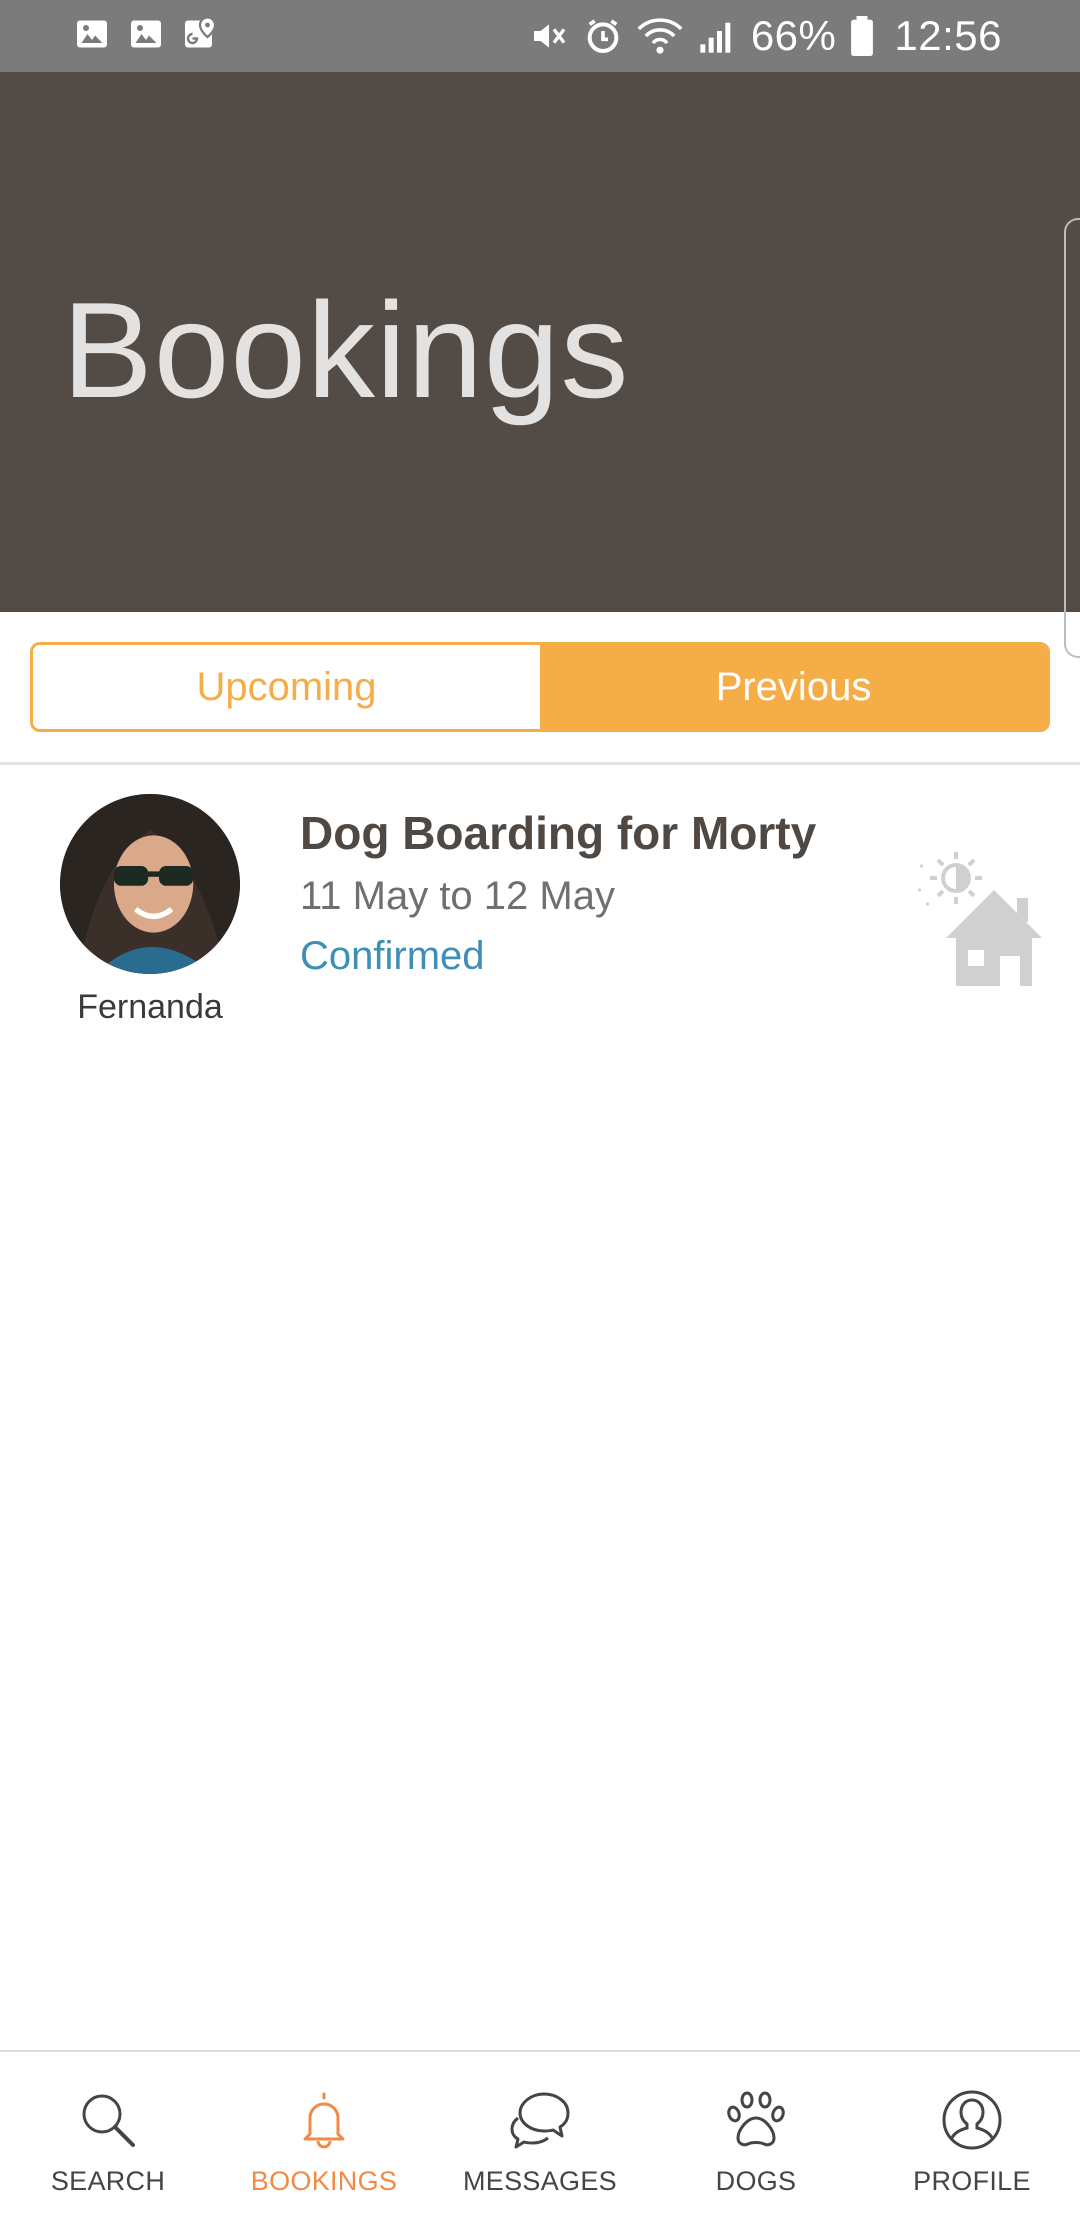  What do you see at coordinates (756, 2119) in the screenshot?
I see `paw-icon` at bounding box center [756, 2119].